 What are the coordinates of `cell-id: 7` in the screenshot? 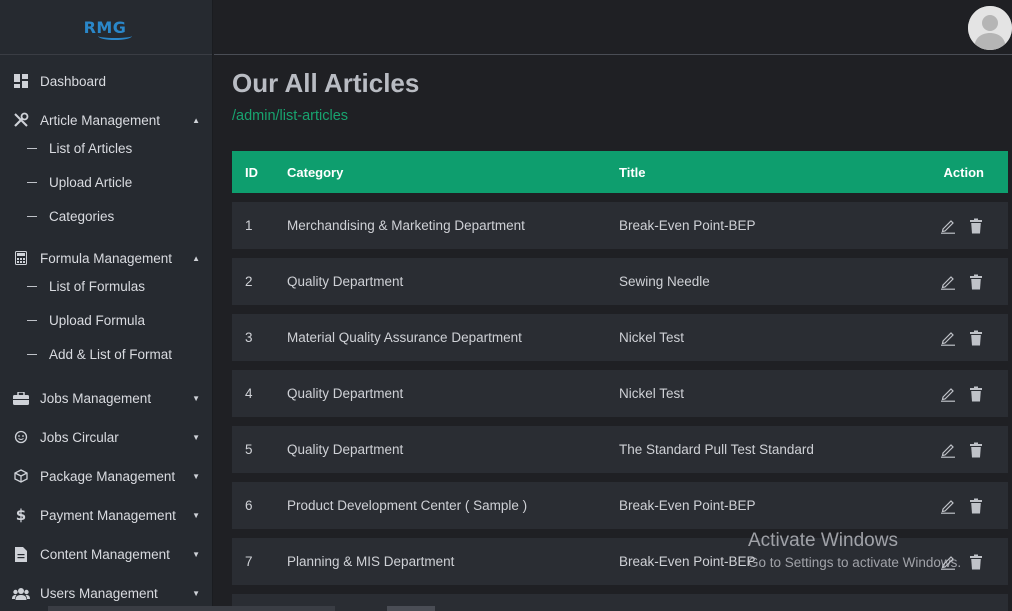 It's located at (249, 561).